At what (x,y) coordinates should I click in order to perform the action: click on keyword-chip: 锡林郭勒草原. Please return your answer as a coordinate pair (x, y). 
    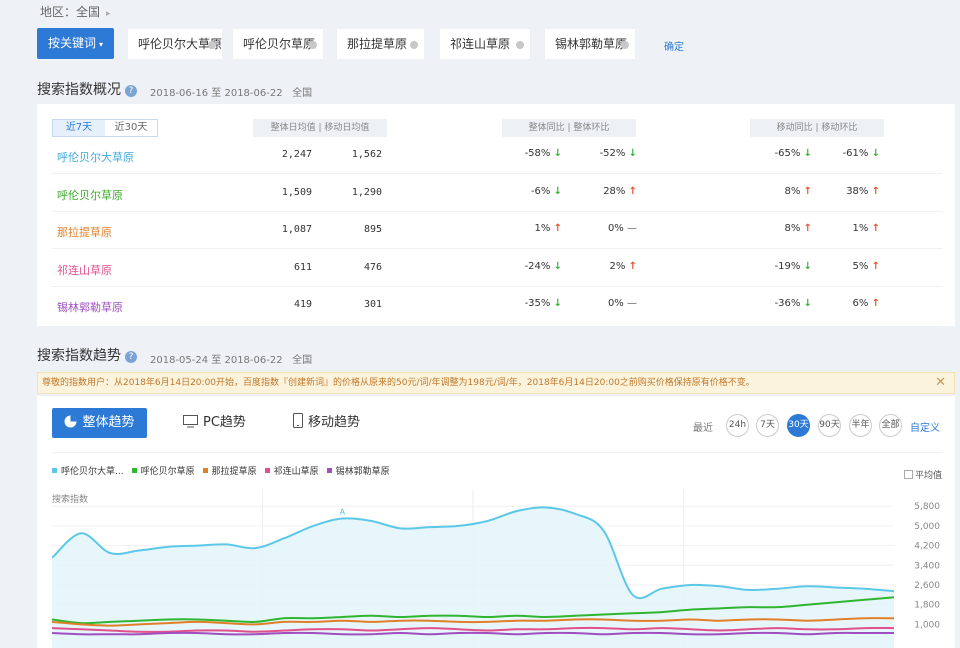
    Looking at the image, I should click on (590, 44).